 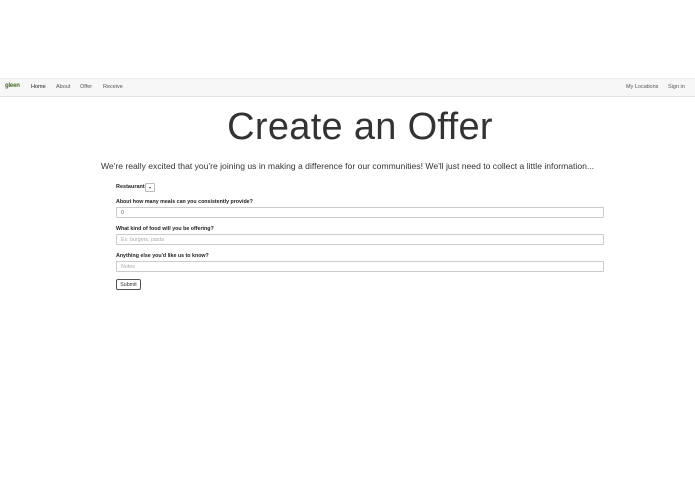 I want to click on meals-value: 0, so click(x=122, y=213).